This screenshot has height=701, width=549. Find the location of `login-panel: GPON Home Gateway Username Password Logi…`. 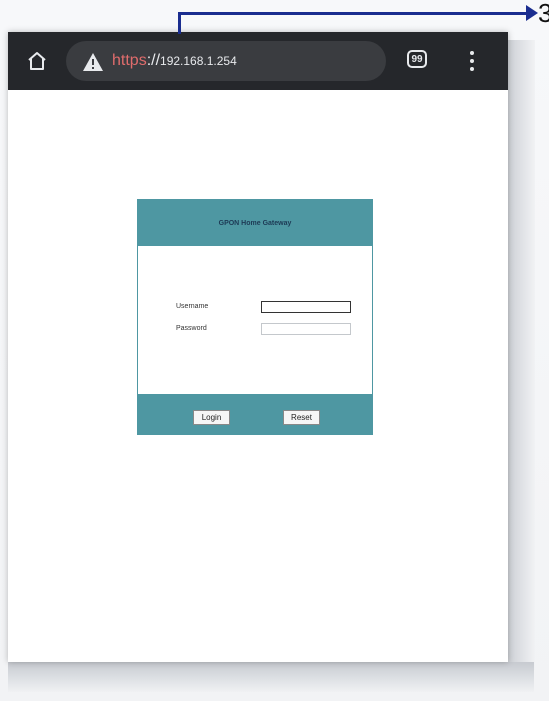

login-panel: GPON Home Gateway Username Password Logi… is located at coordinates (255, 317).